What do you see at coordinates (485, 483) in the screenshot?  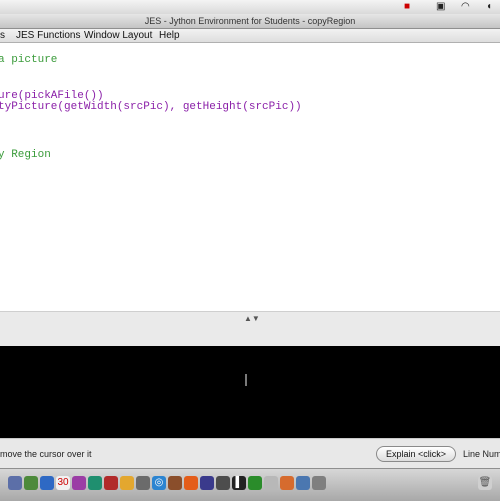 I see `trash-icon: 🗑` at bounding box center [485, 483].